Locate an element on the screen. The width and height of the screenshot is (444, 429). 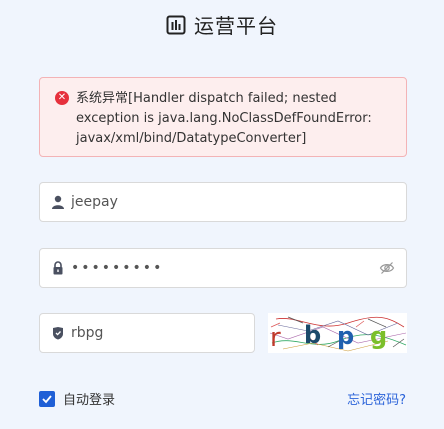
check-icon is located at coordinates (47, 398).